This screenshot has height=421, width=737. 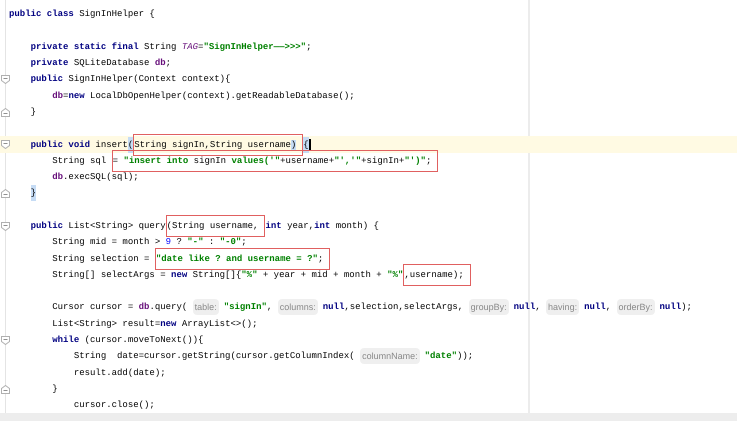 What do you see at coordinates (109, 275) in the screenshot?
I see `code-text: String[] selectArgs =` at bounding box center [109, 275].